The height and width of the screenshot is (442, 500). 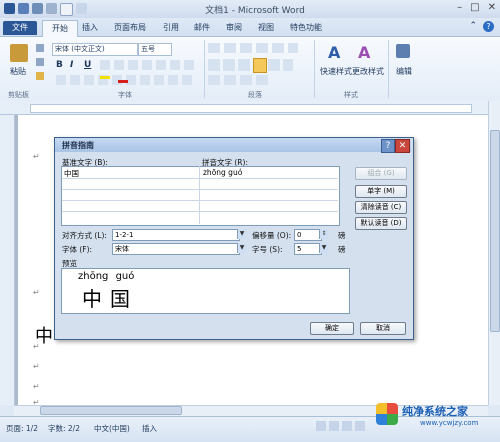 What do you see at coordinates (306, 27) in the screenshot?
I see `tab-special-features: 特色功能` at bounding box center [306, 27].